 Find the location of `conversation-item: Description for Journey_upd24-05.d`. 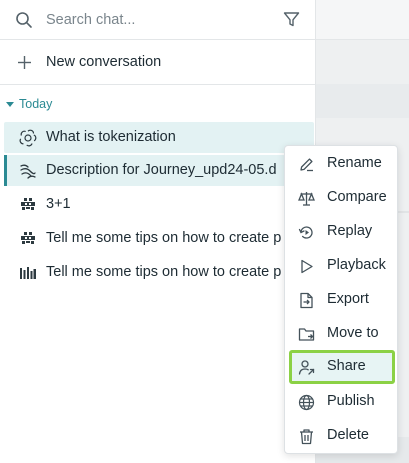

conversation-item: Description for Journey_upd24-05.d is located at coordinates (159, 170).